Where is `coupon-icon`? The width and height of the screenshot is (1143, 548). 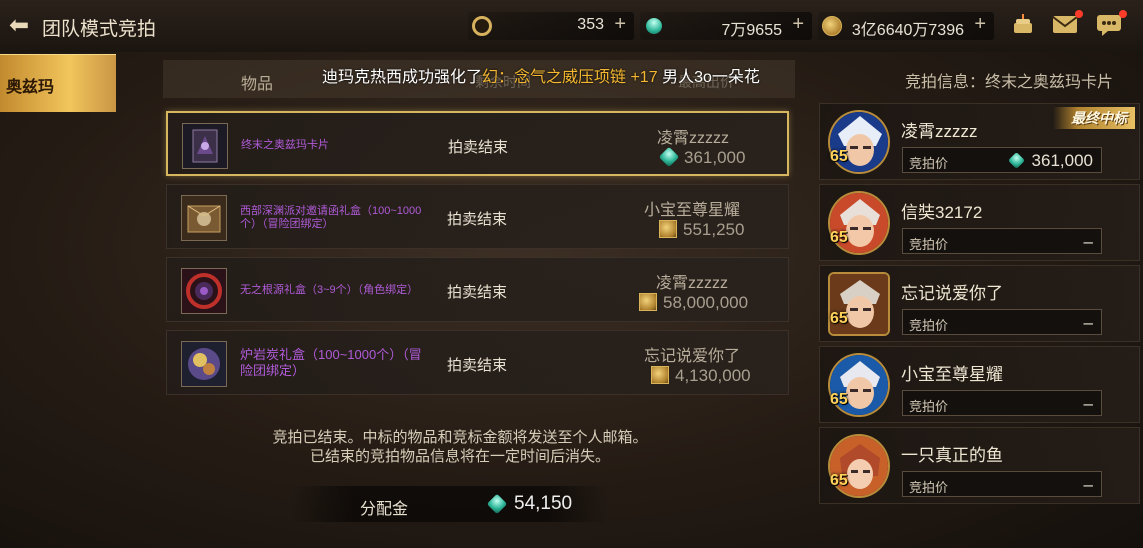
coupon-icon is located at coordinates (482, 26).